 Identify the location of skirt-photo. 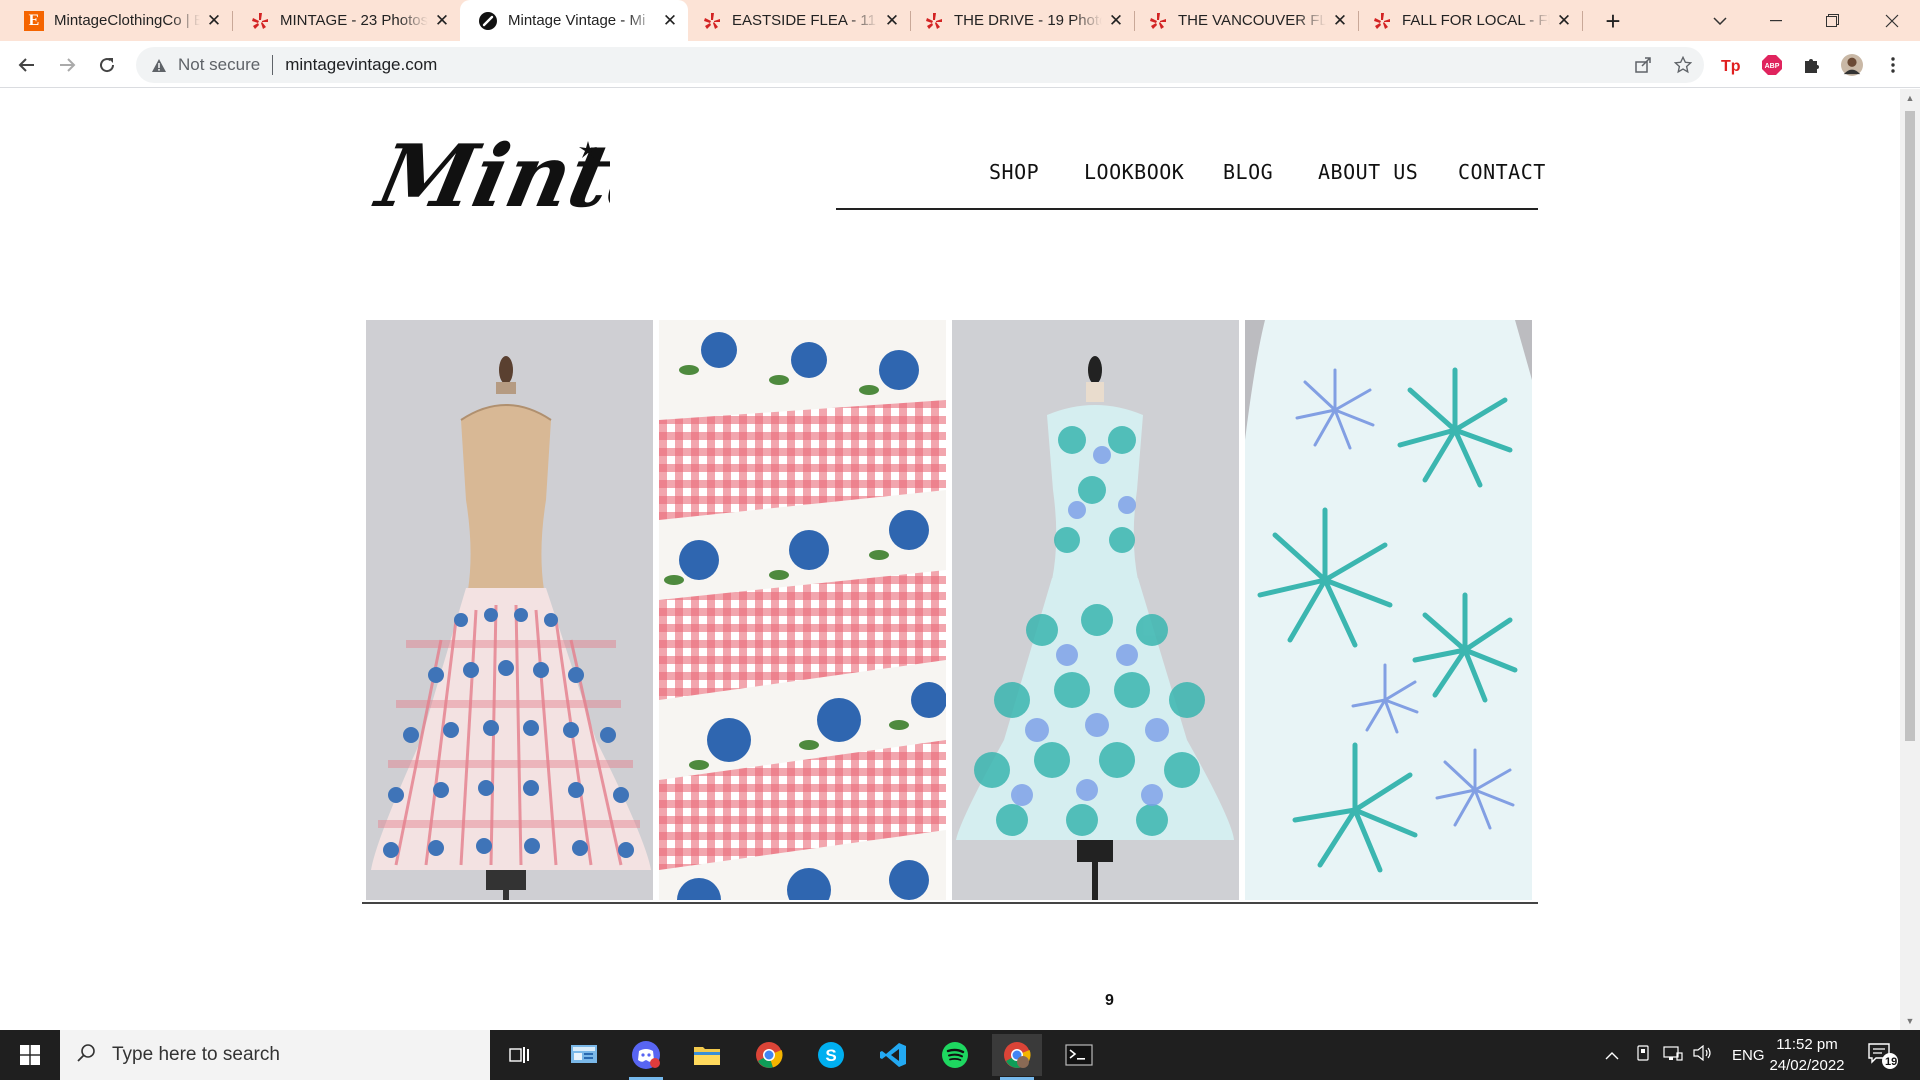
(509, 610).